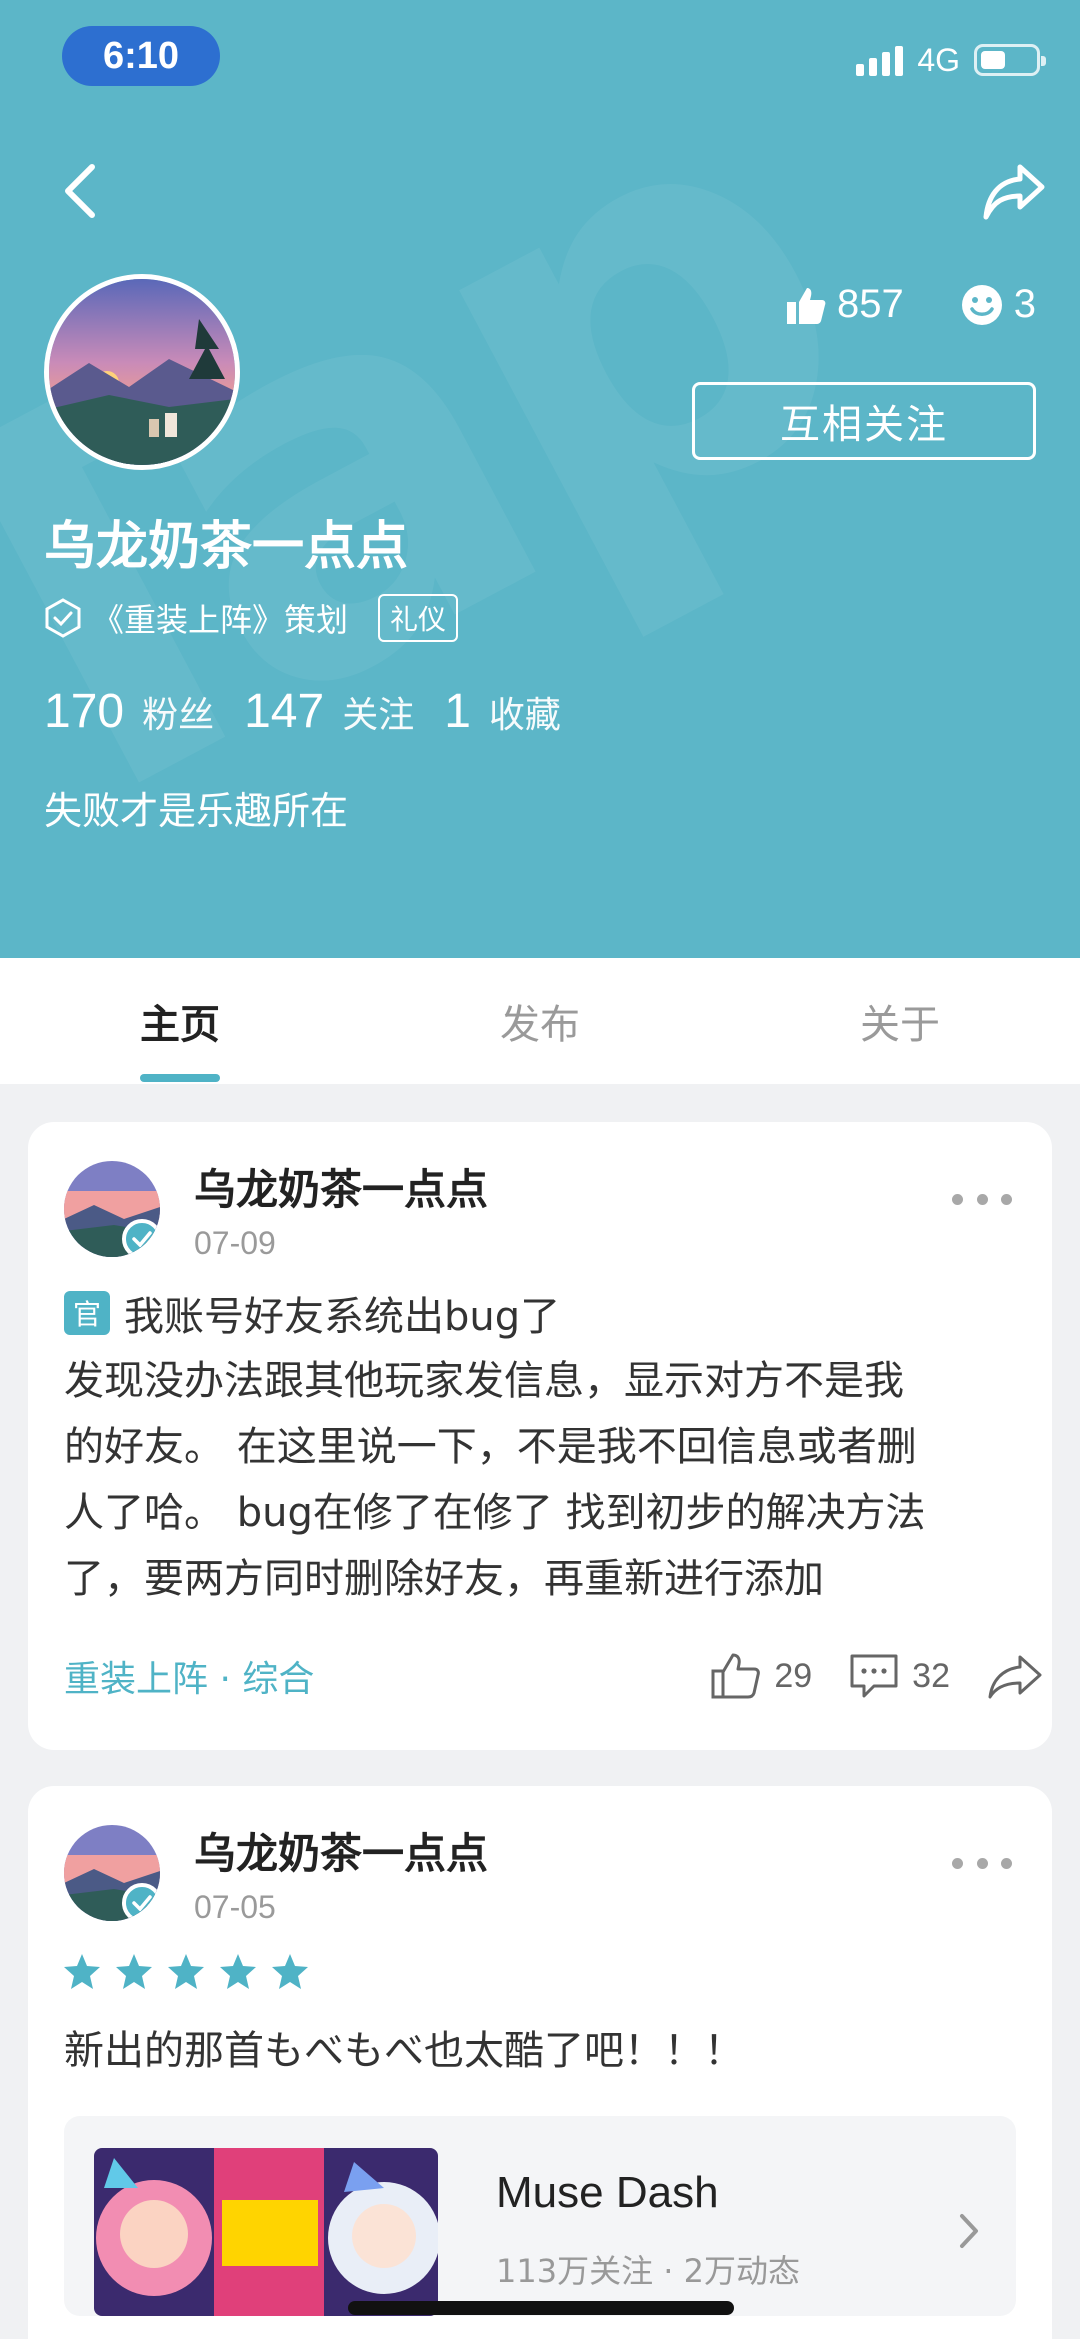  Describe the element at coordinates (235, 1907) in the screenshot. I see `post-date: 07-05` at that location.